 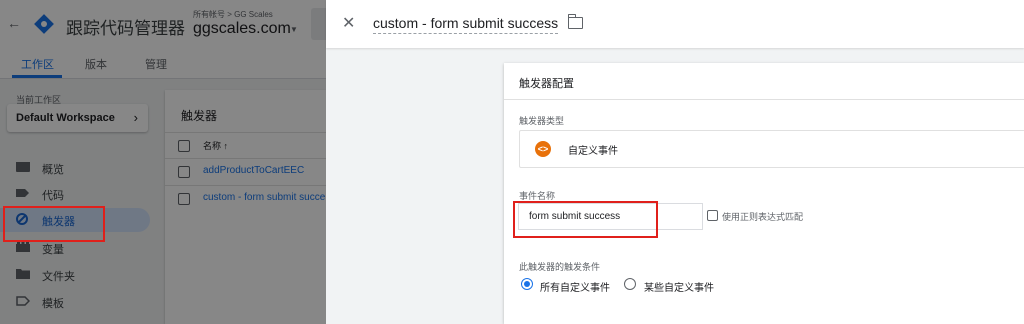 I want to click on trigger-title: custom - form submit success, so click(x=466, y=24).